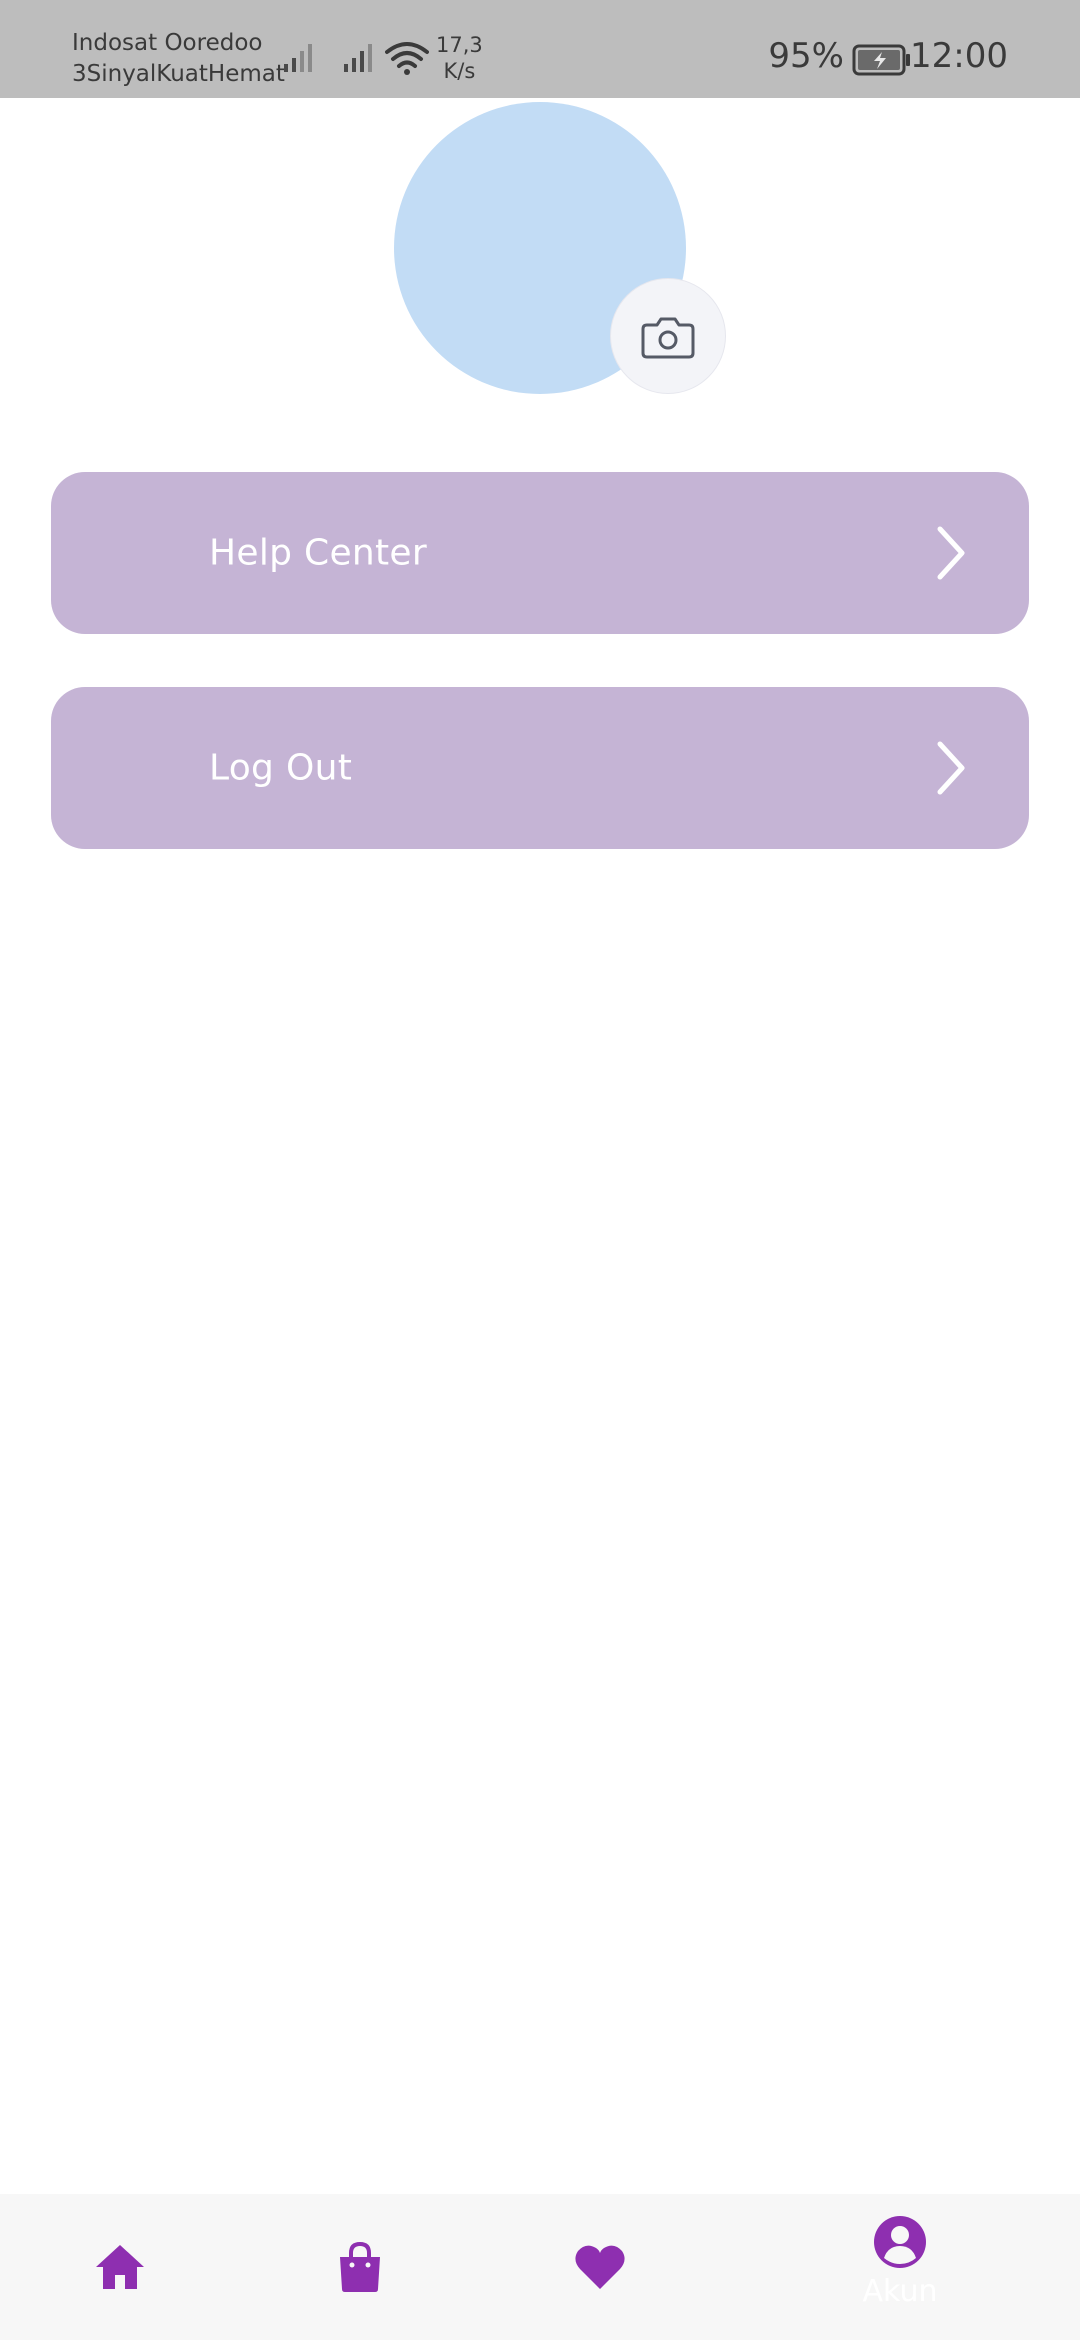 The width and height of the screenshot is (1080, 2340). Describe the element at coordinates (540, 553) in the screenshot. I see `help-center-button: Help Center` at that location.